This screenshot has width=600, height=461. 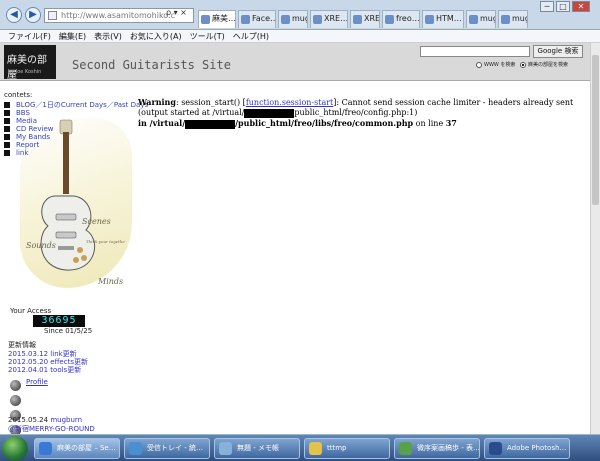 I want to click on sidebar-menu-item: CD Review, so click(x=76, y=129).